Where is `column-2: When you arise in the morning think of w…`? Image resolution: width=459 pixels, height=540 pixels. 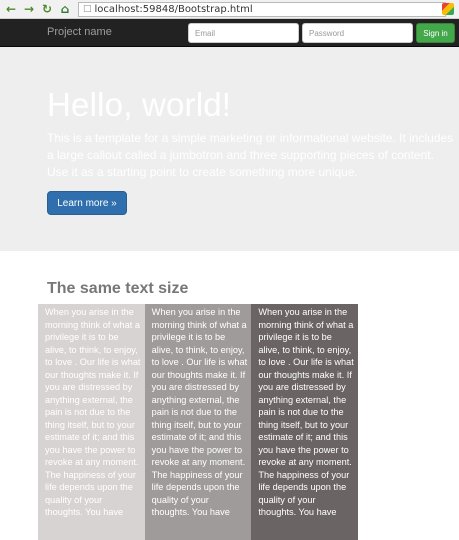
column-2: When you arise in the morning think of w… is located at coordinates (198, 422).